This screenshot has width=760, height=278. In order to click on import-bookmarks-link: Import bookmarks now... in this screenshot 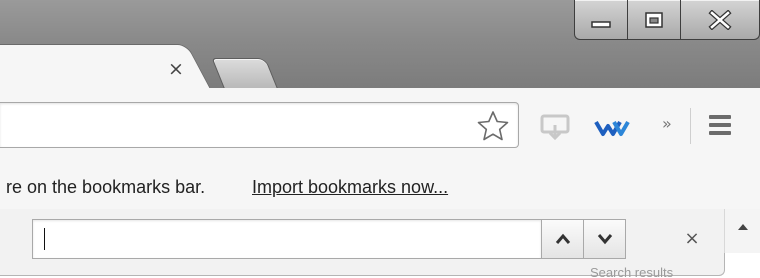, I will do `click(350, 187)`.